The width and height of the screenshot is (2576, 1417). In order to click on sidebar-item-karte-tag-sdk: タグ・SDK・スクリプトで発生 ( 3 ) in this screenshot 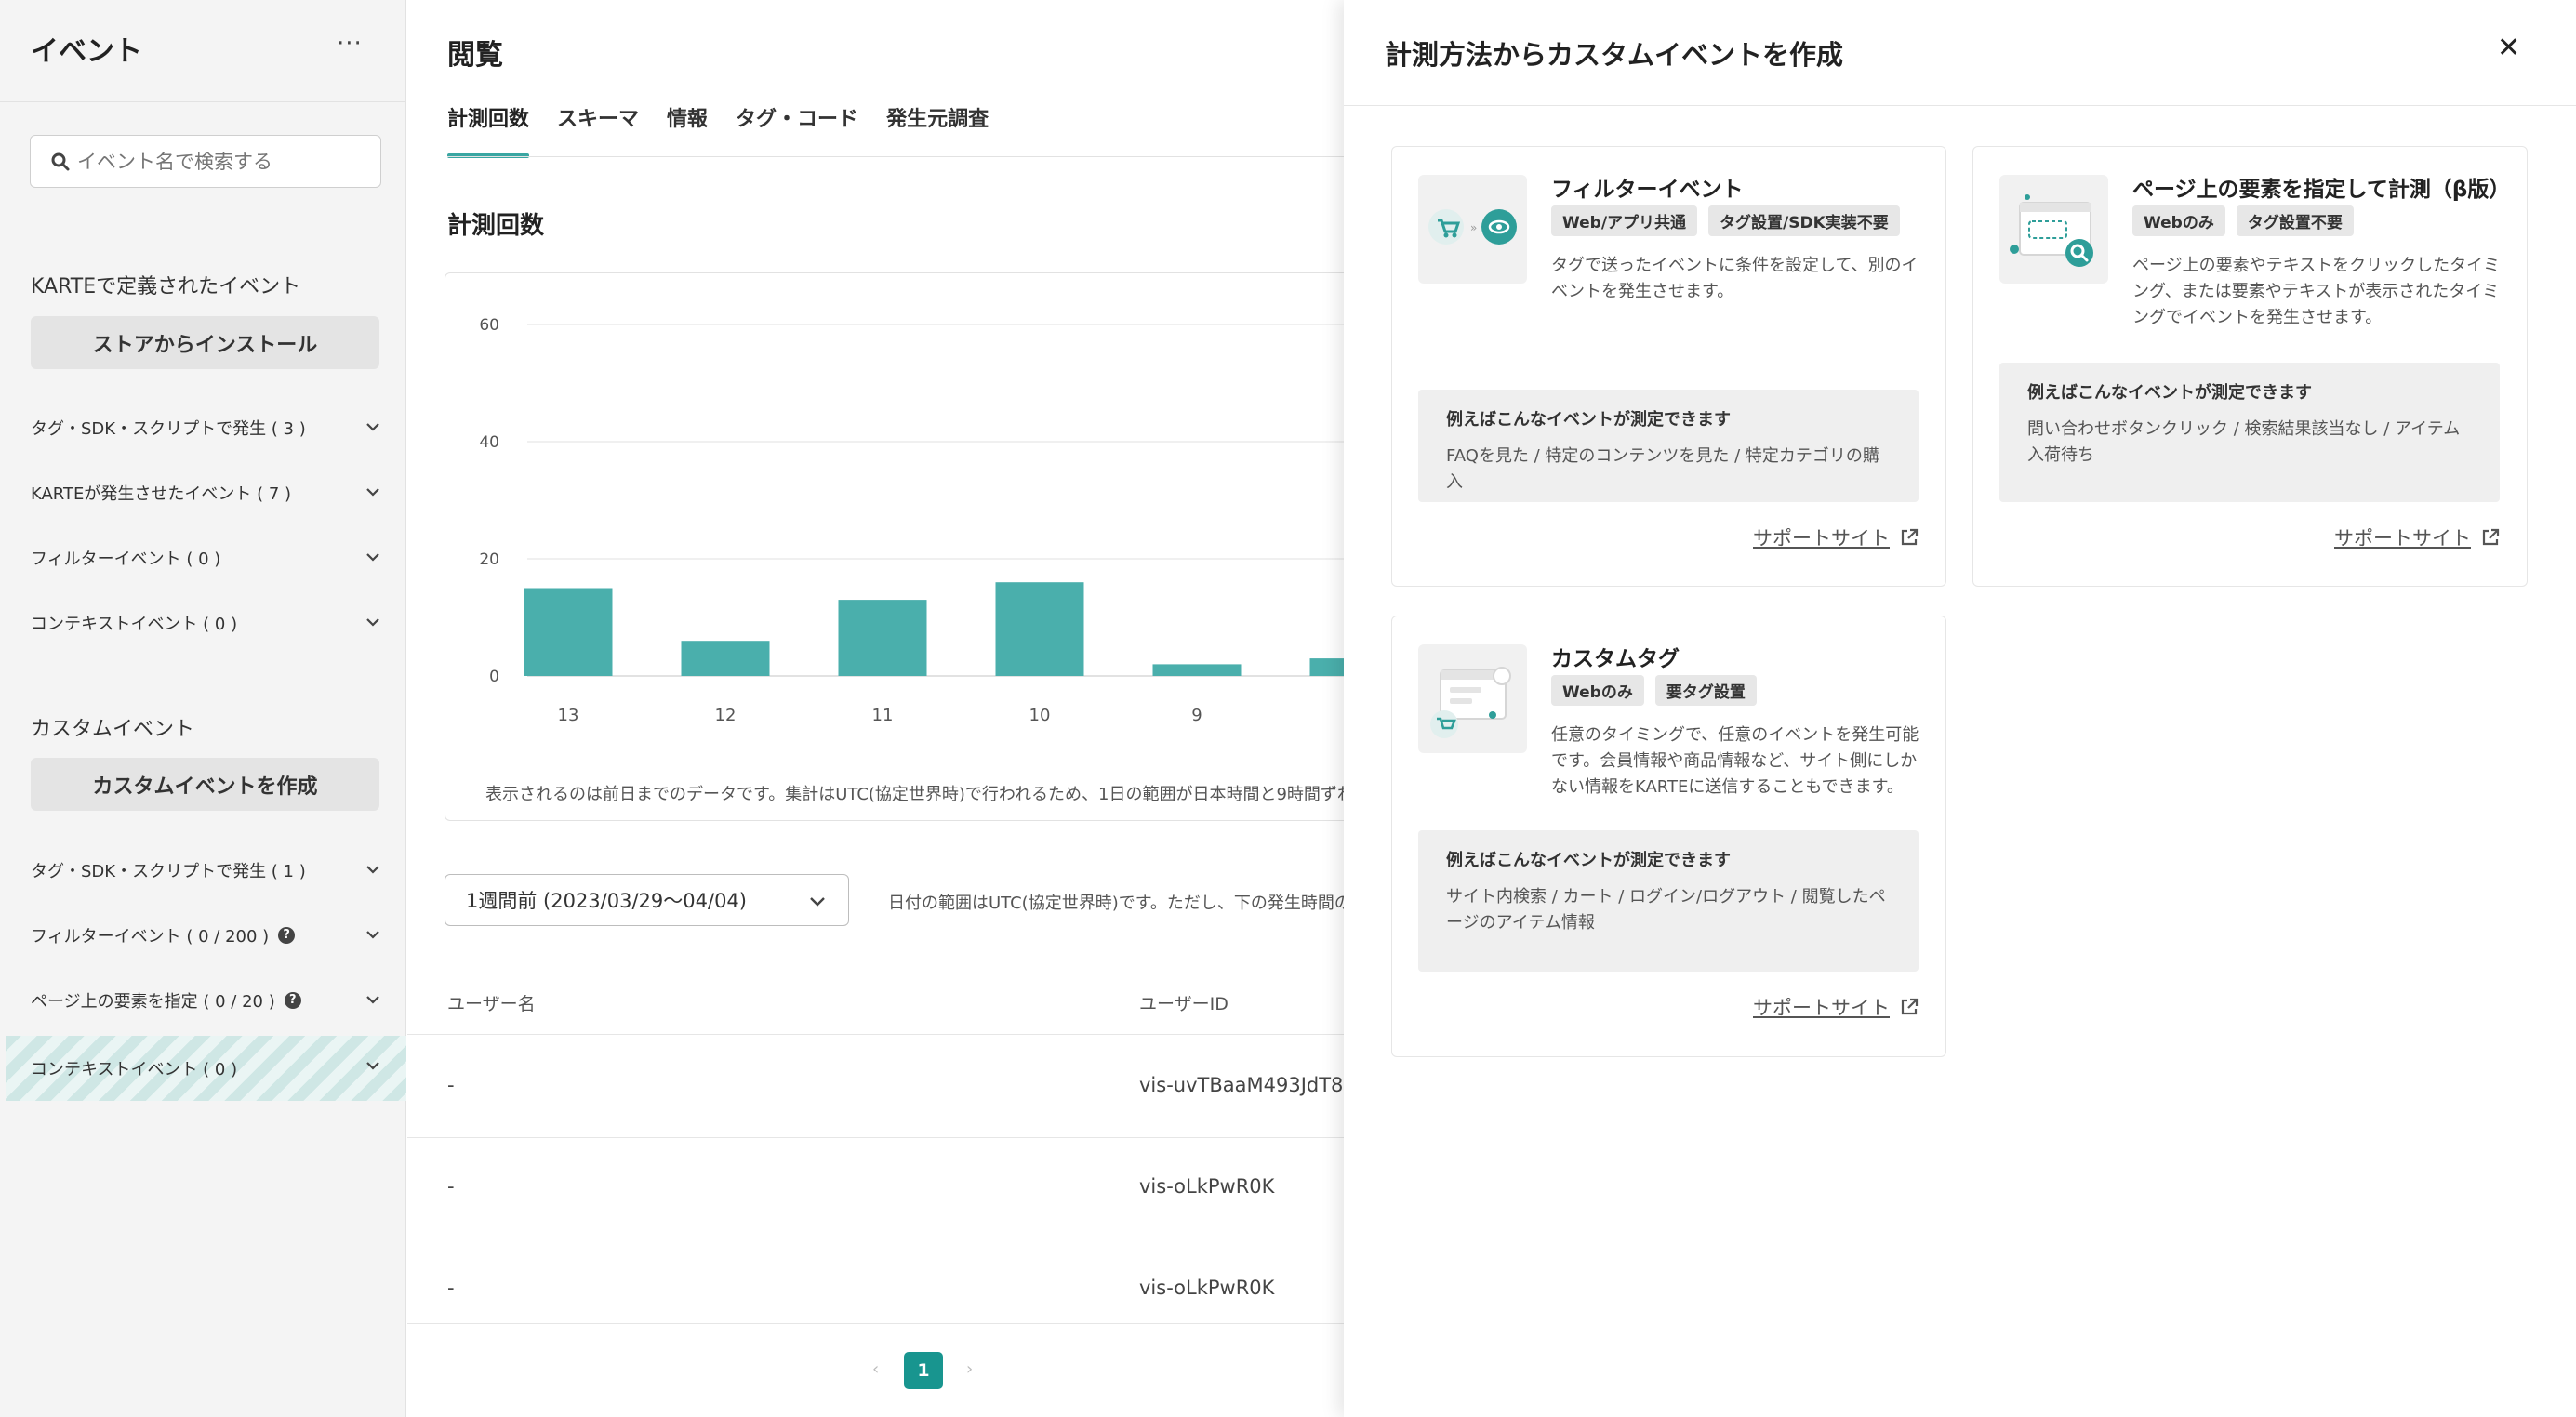, I will do `click(203, 427)`.